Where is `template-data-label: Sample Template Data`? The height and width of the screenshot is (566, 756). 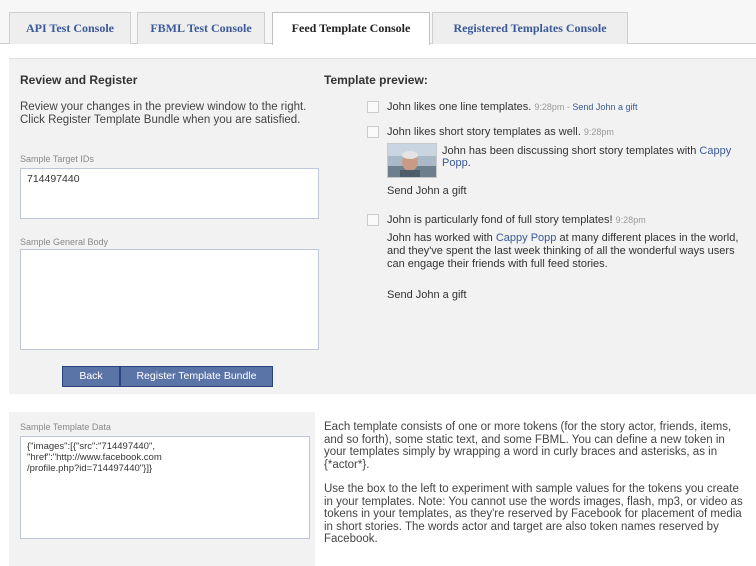
template-data-label: Sample Template Data is located at coordinates (65, 427).